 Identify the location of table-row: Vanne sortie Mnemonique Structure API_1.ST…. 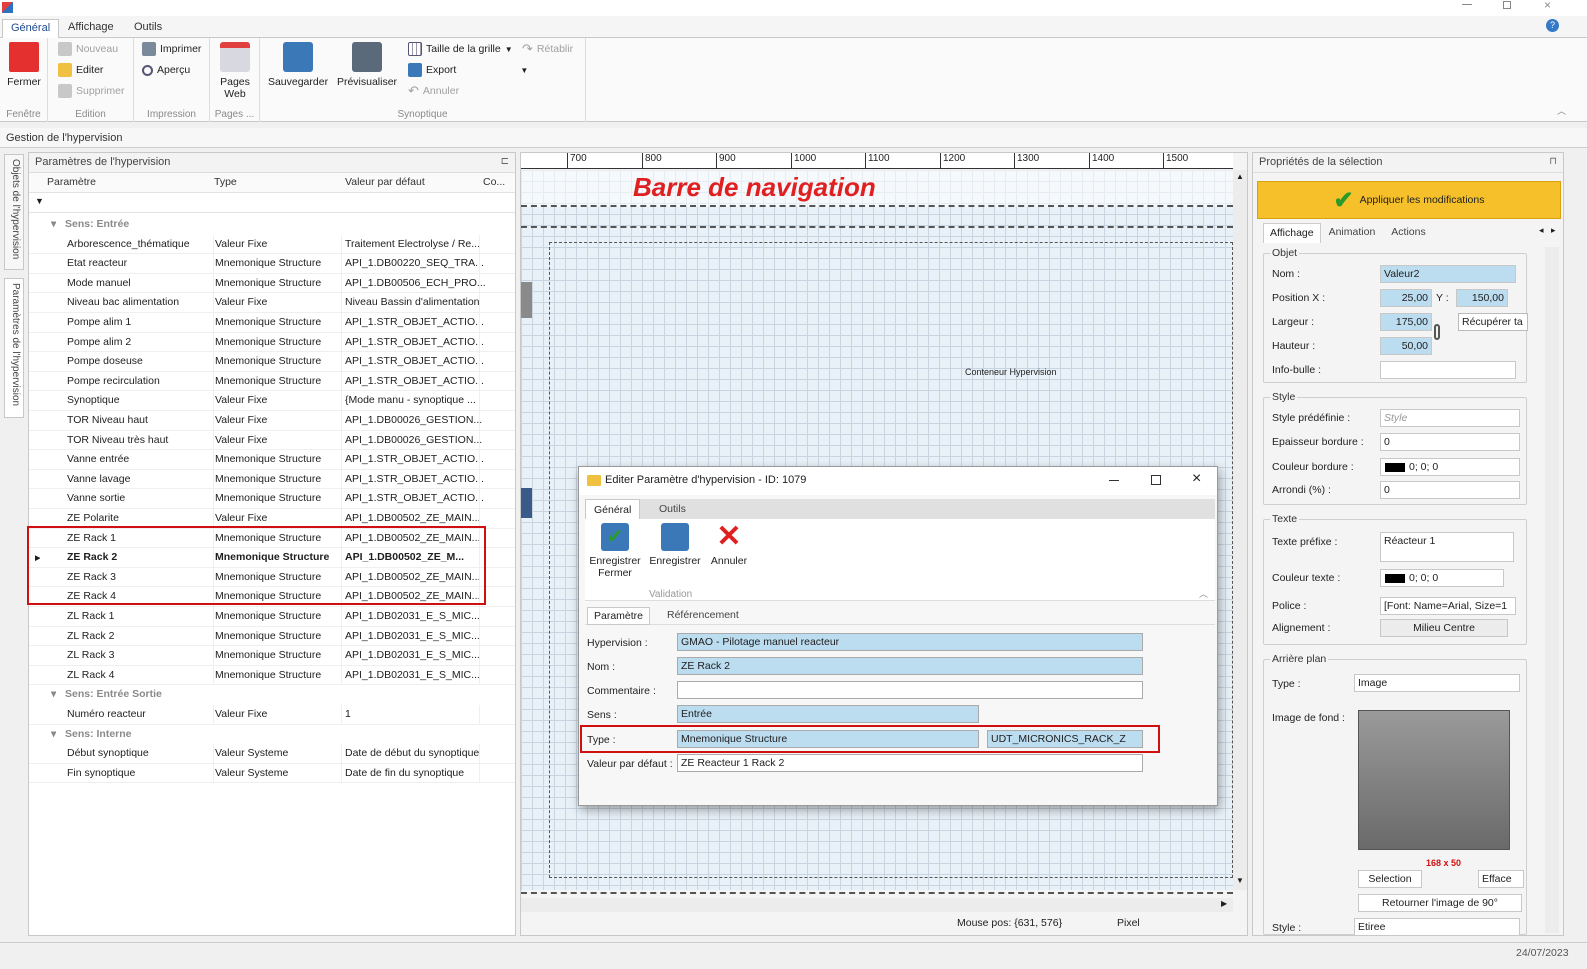
(272, 499).